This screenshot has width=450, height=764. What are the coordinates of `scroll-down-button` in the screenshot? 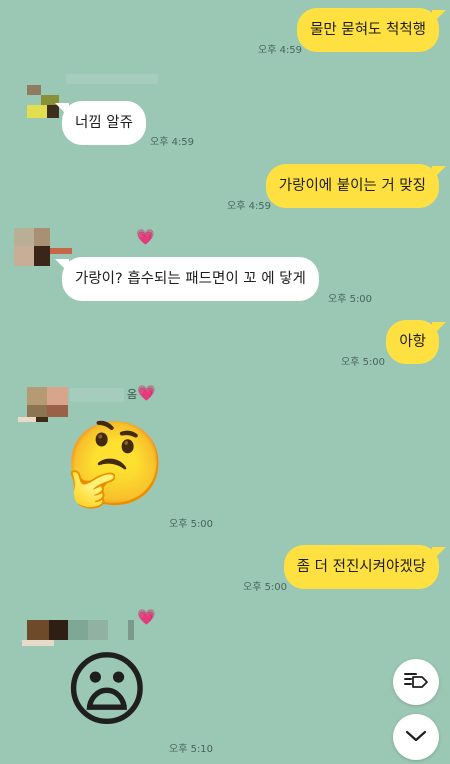 It's located at (416, 737).